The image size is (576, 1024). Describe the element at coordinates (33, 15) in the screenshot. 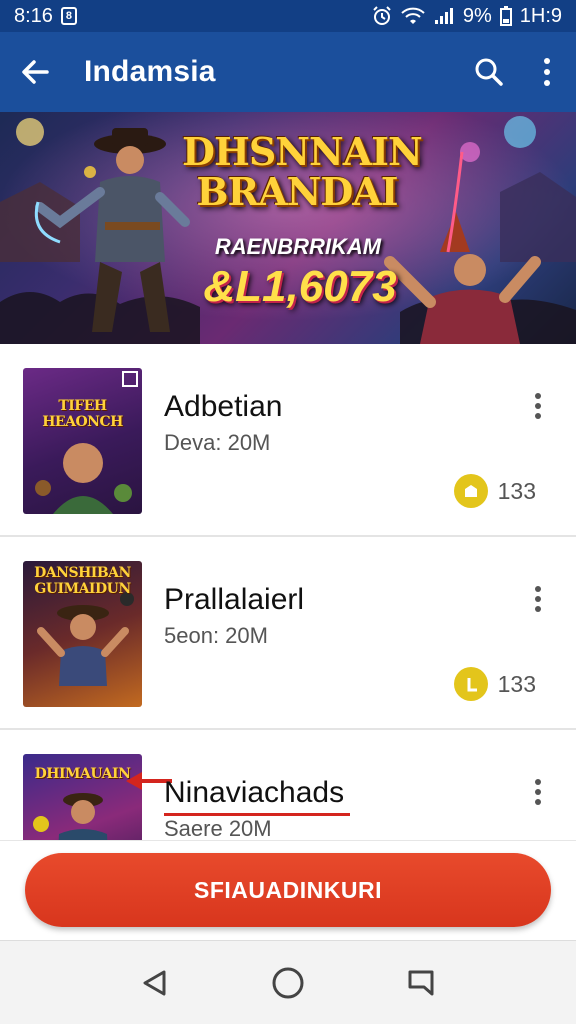

I see `status-time: 8:16` at that location.